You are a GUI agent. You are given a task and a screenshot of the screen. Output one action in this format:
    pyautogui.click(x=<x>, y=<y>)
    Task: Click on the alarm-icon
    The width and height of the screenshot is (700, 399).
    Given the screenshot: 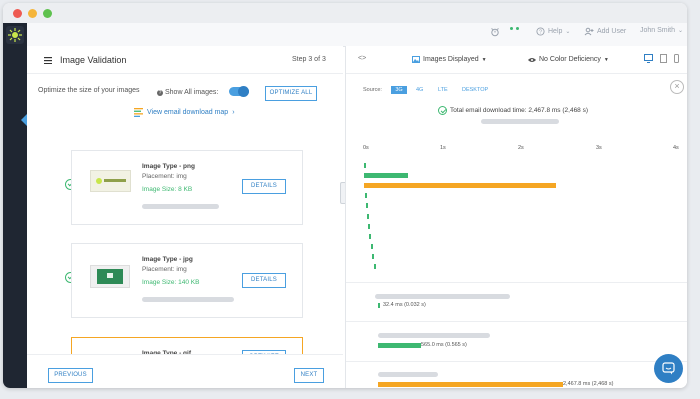 What is the action you would take?
    pyautogui.click(x=495, y=32)
    